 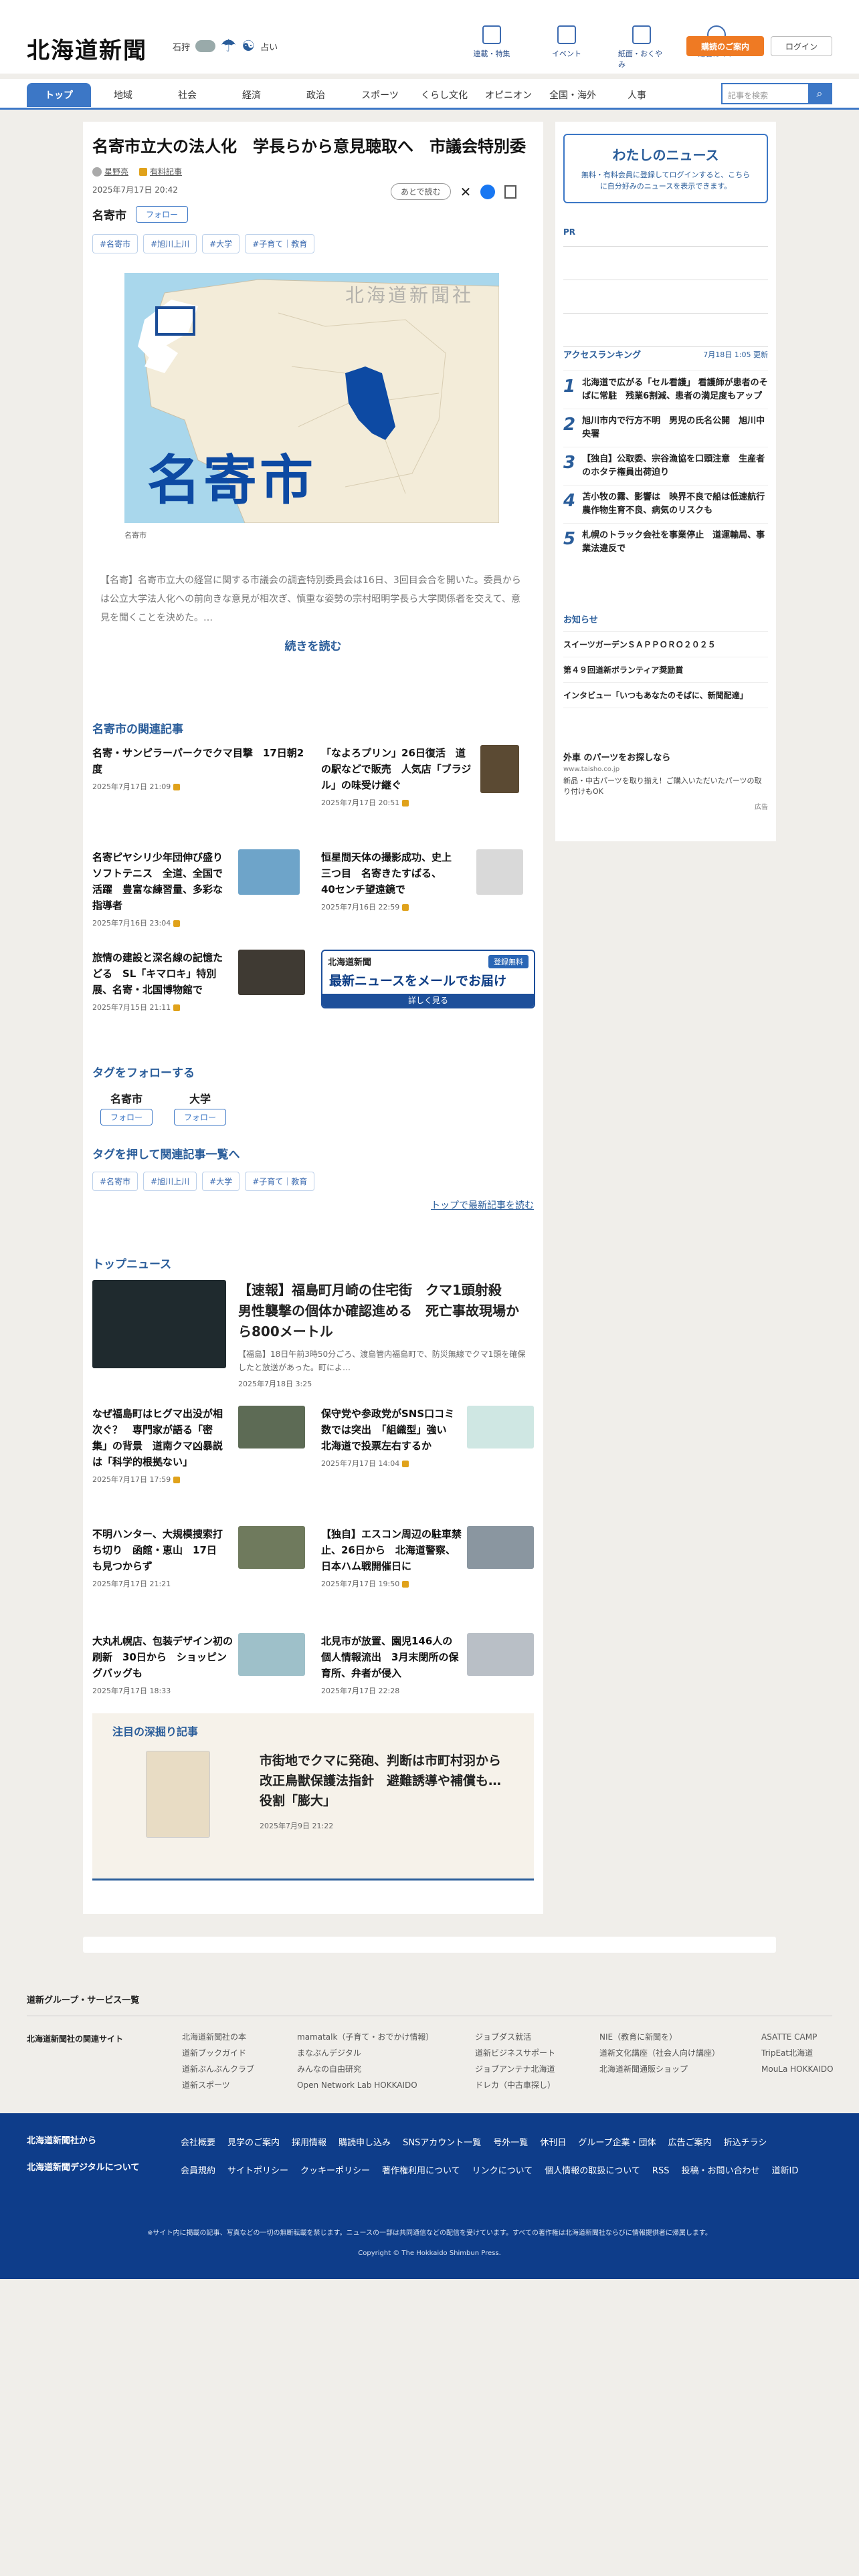 I want to click on nav-item-culture: くらし文化, so click(x=444, y=95).